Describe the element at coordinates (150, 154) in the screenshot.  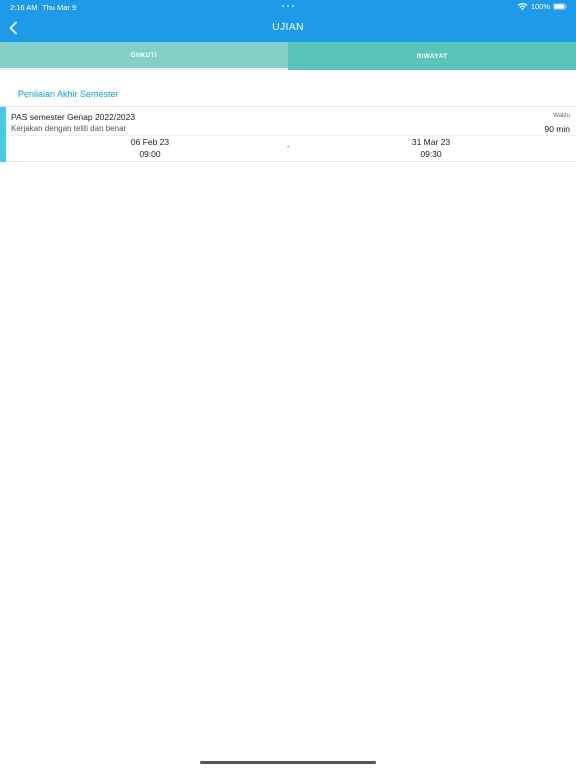
I see `start-time: 09:00` at that location.